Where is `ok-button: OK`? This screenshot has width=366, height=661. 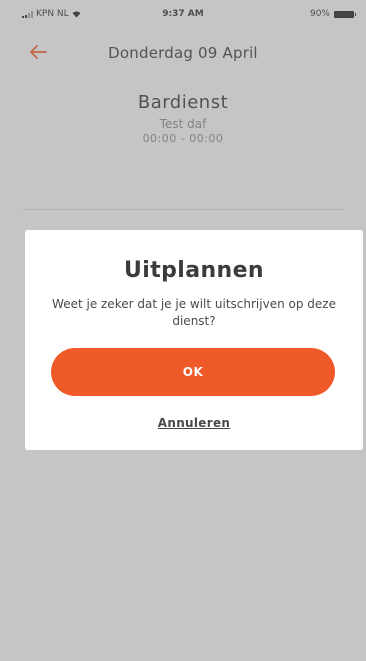
ok-button: OK is located at coordinates (193, 372).